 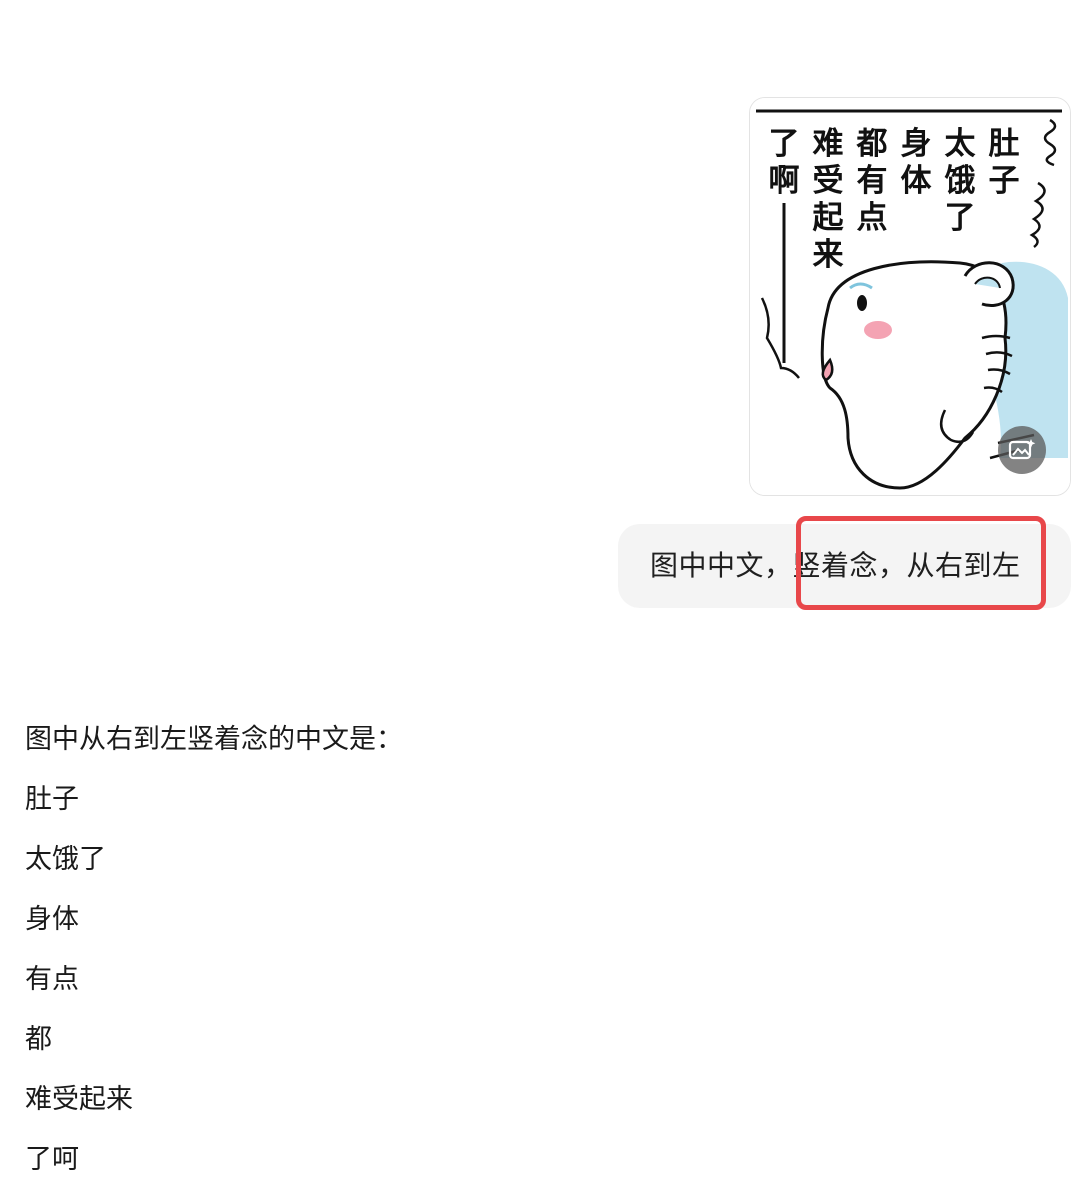 What do you see at coordinates (872, 181) in the screenshot?
I see `comic-text-column: 都有点` at bounding box center [872, 181].